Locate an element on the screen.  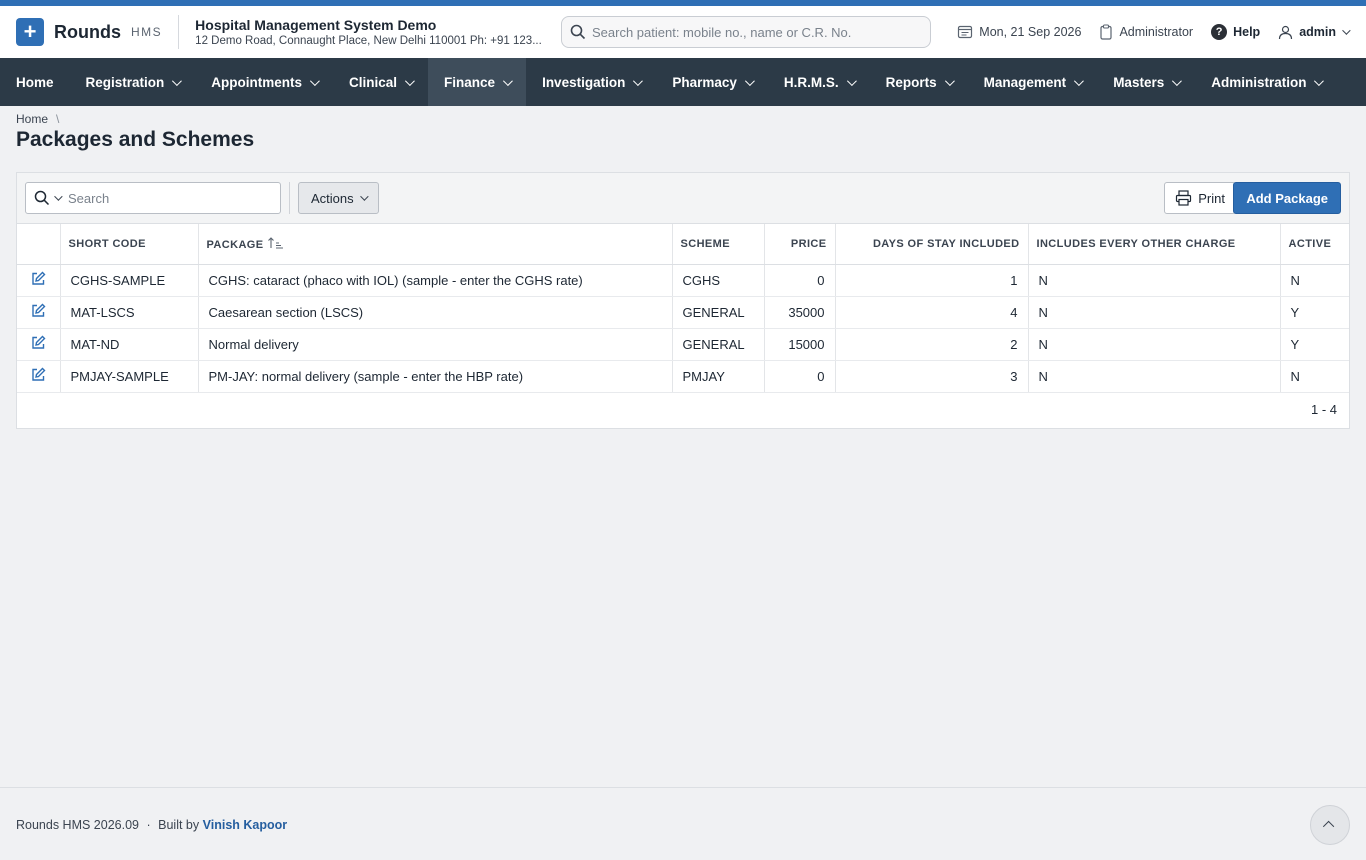
column-header-short-code: SHORT CODE is located at coordinates (129, 244).